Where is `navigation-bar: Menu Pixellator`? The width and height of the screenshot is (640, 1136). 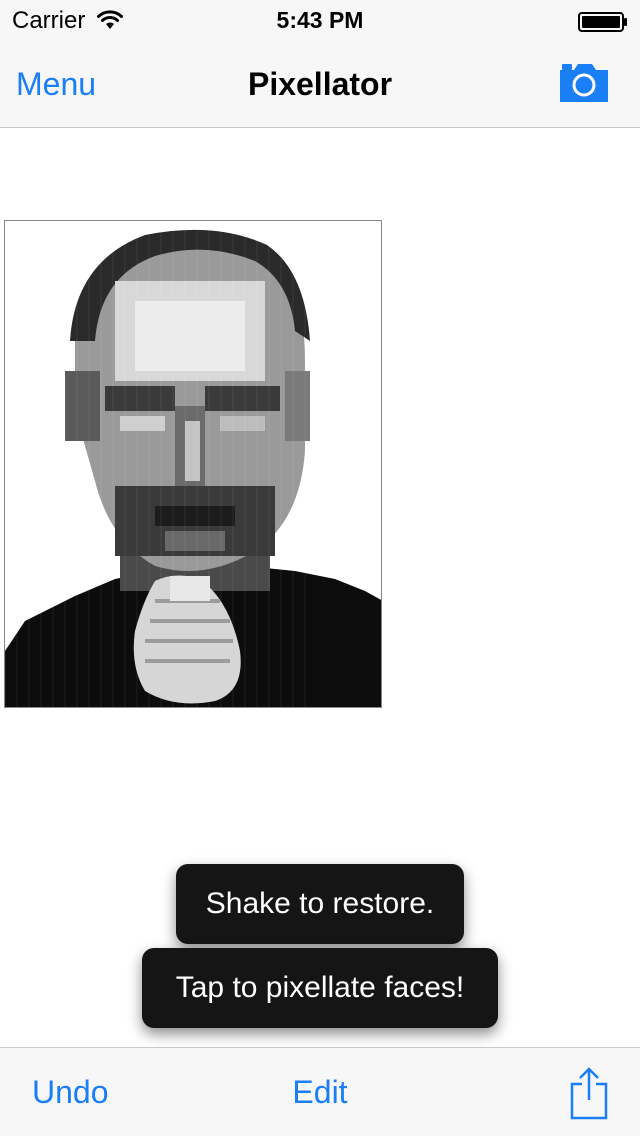
navigation-bar: Menu Pixellator is located at coordinates (320, 84).